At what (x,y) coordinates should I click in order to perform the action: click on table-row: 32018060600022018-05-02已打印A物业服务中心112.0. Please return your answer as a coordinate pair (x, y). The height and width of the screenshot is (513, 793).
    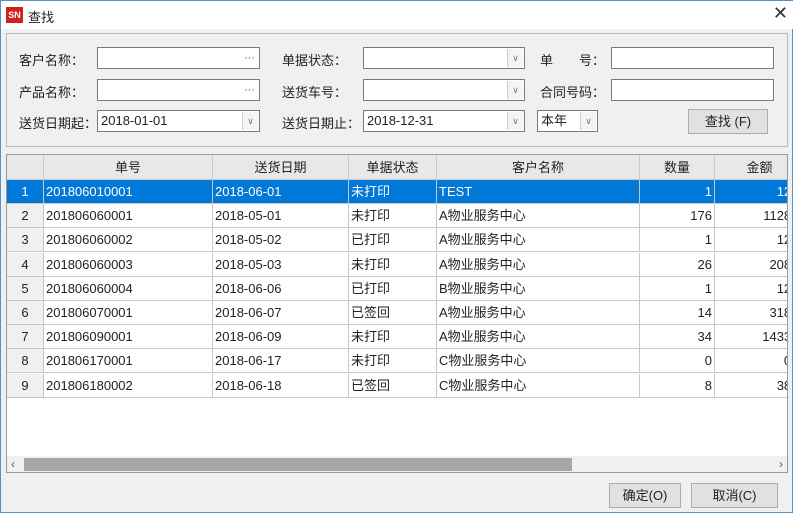
    Looking at the image, I should click on (397, 240).